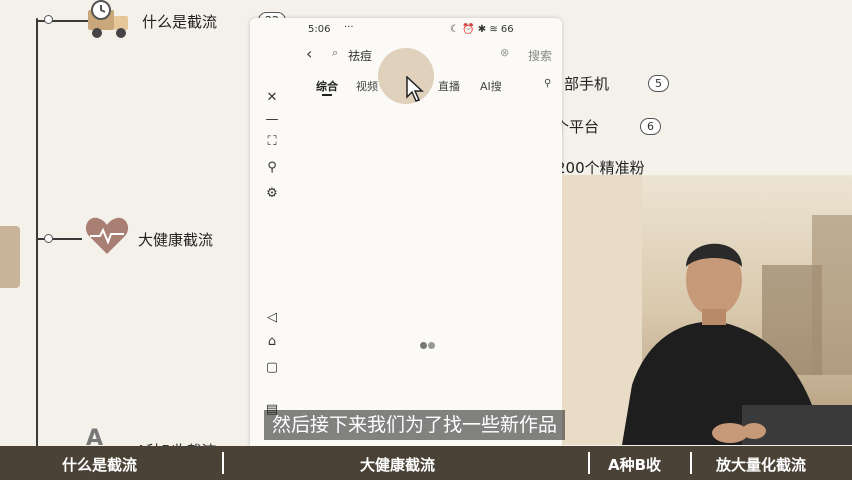 This screenshot has width=852, height=480. I want to click on filter-icon: ⚲, so click(547, 83).